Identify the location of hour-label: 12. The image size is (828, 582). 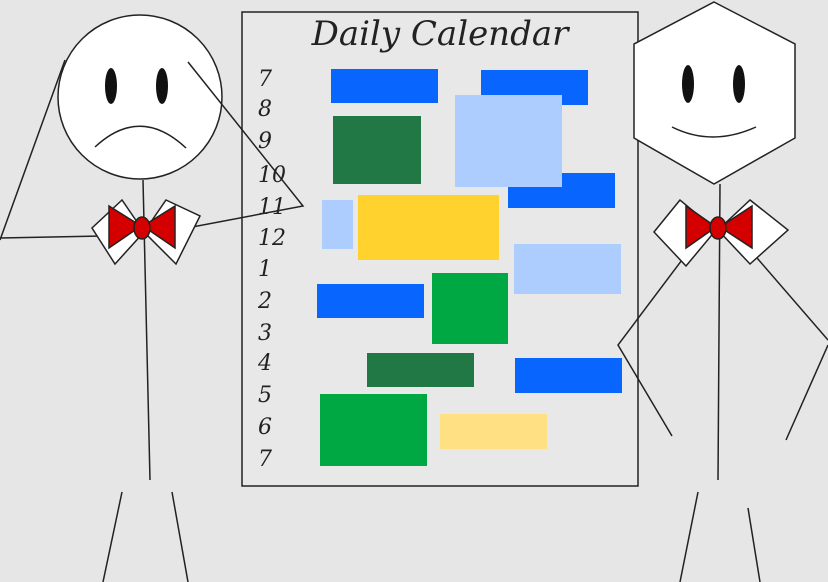
(272, 238).